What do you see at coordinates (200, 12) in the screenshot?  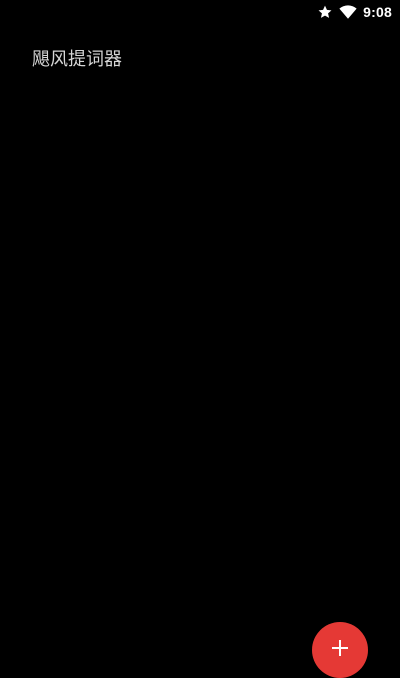 I see `status-bar: 9:08` at bounding box center [200, 12].